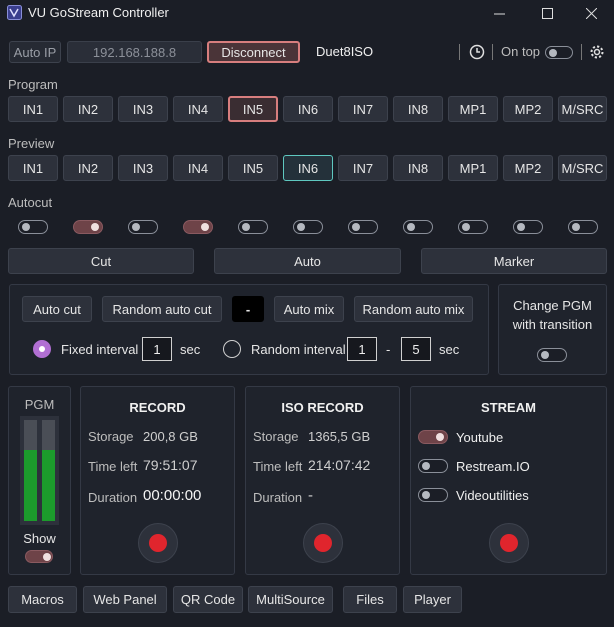 The width and height of the screenshot is (614, 627). I want to click on time-left-label: Time left, so click(278, 466).